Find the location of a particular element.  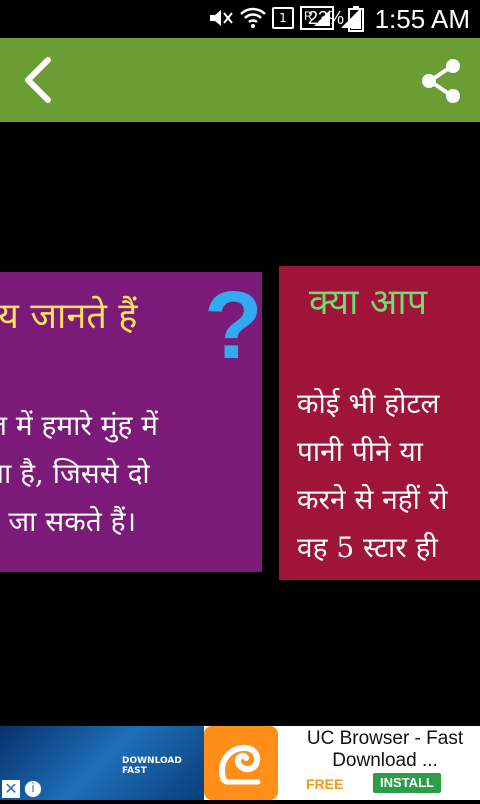

battery-icon is located at coordinates (356, 19).